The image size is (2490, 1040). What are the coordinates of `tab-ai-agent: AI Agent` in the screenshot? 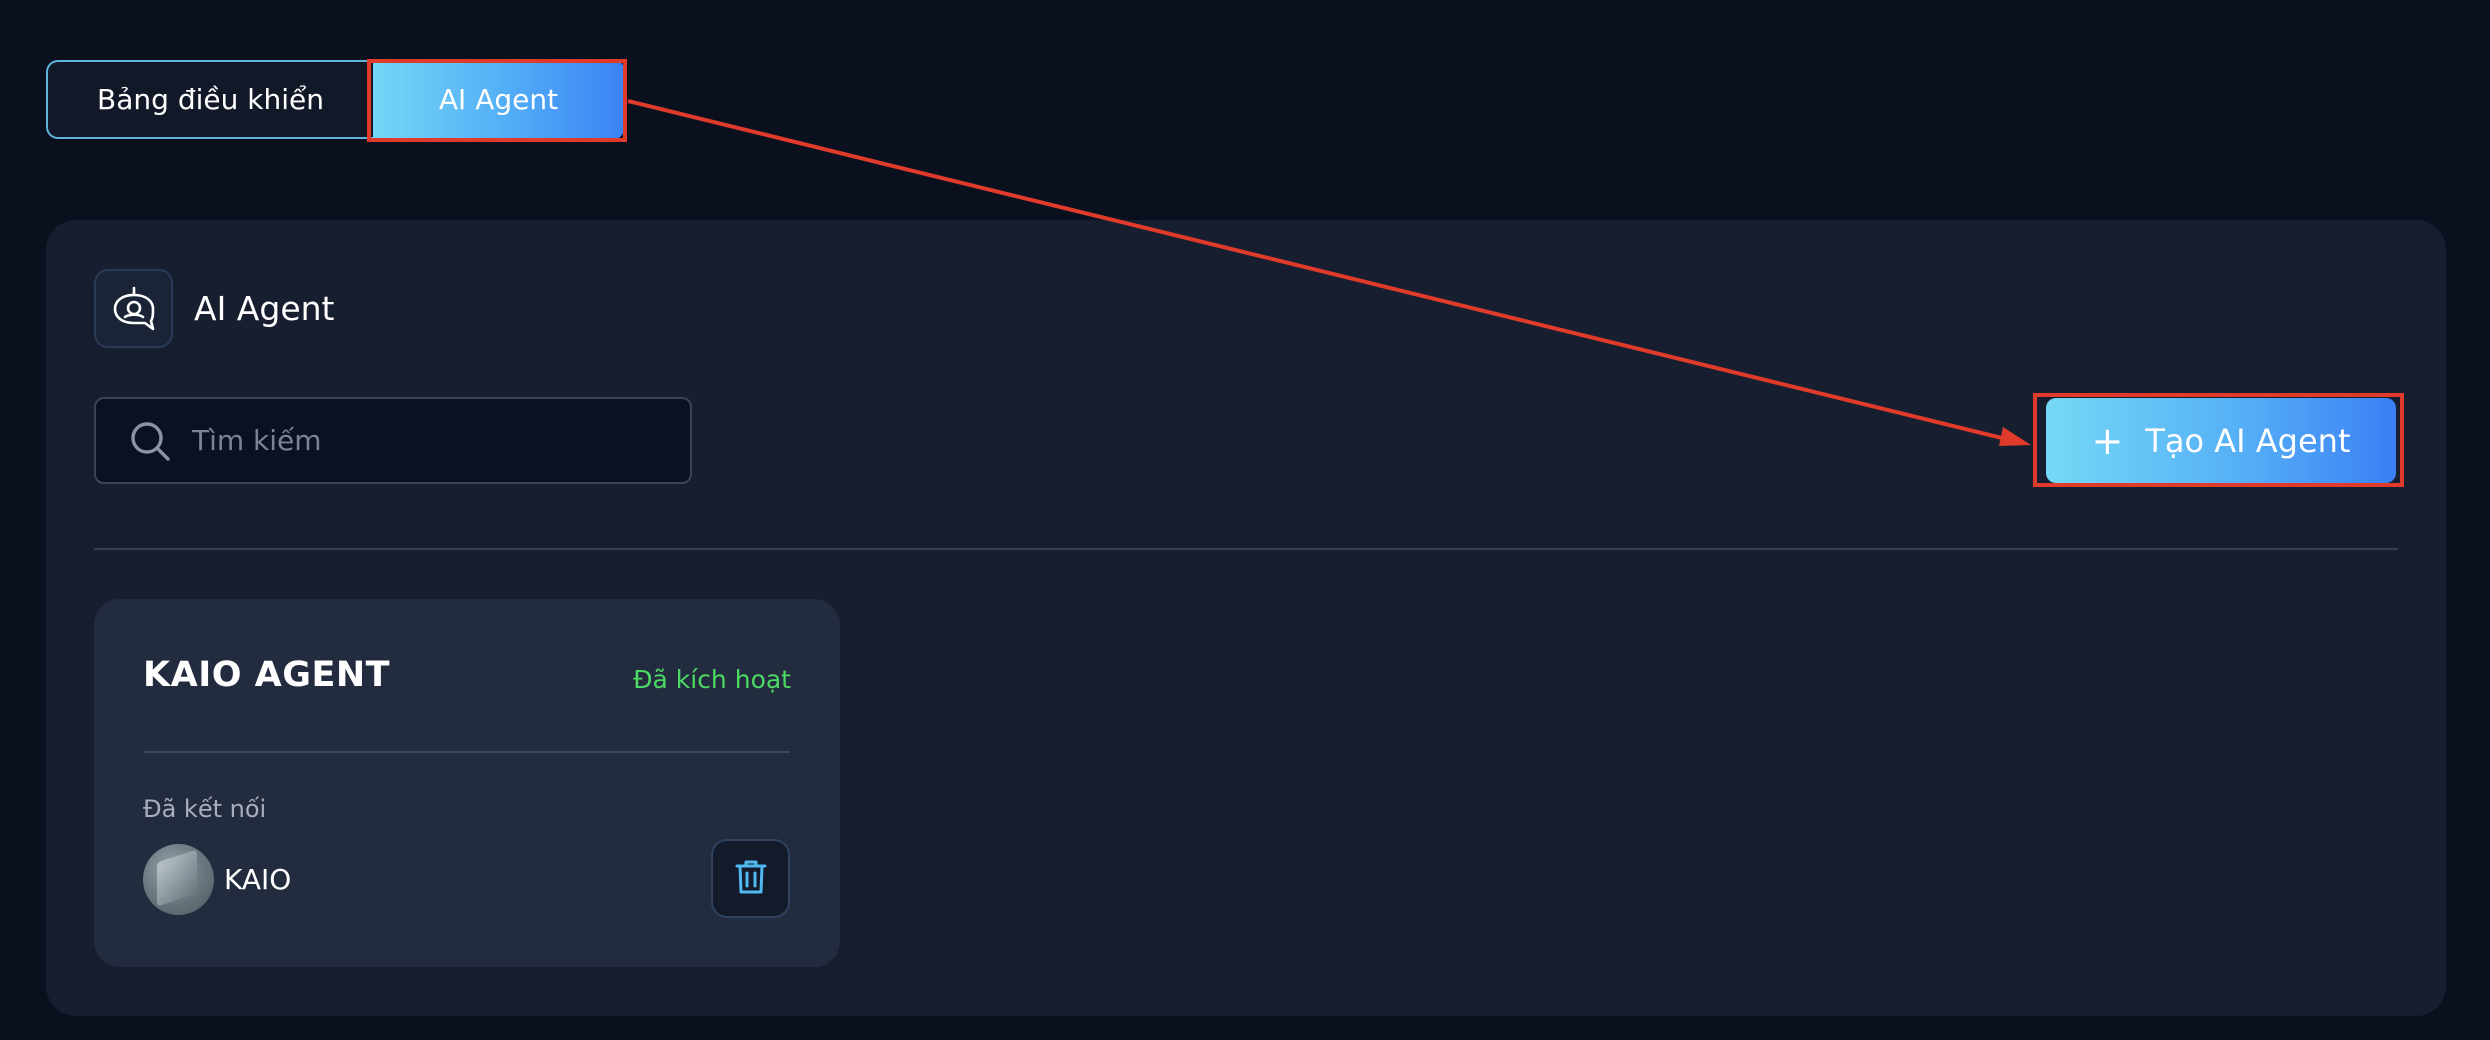 It's located at (498, 99).